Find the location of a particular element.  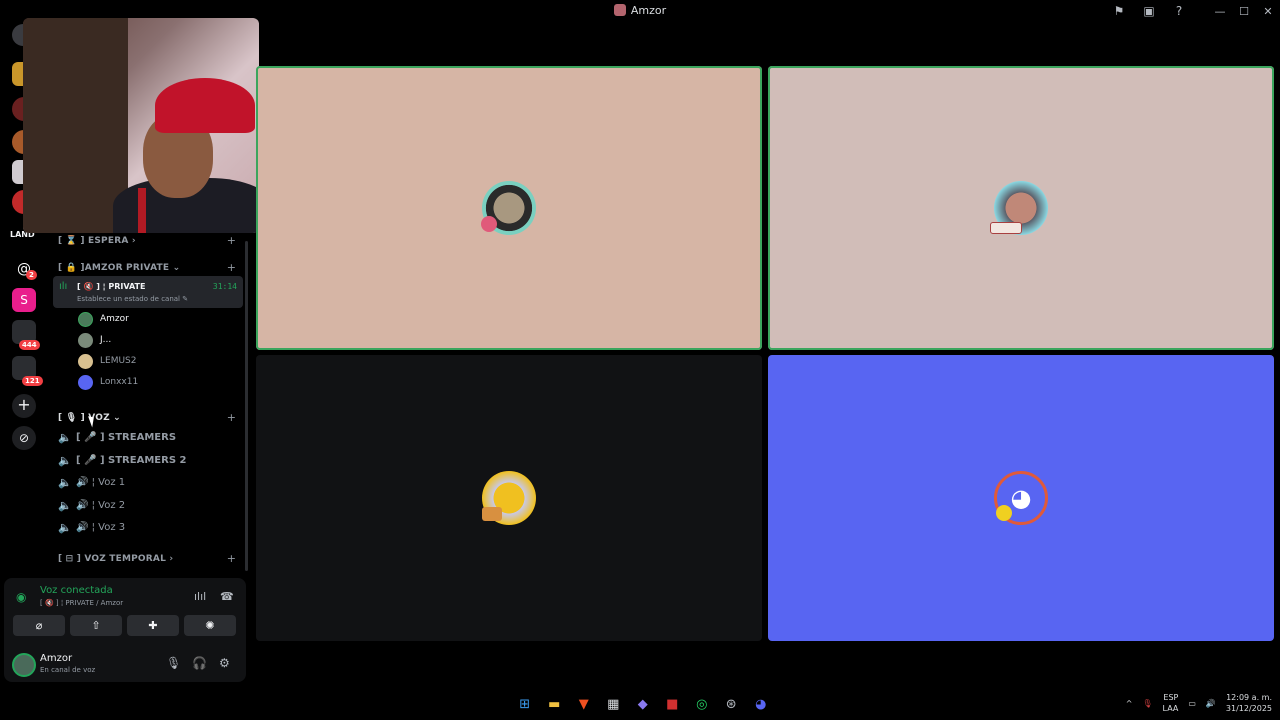

category-voz-temporal: [ ⊟ ] VOZ TEMPORAL › is located at coordinates (115, 559).